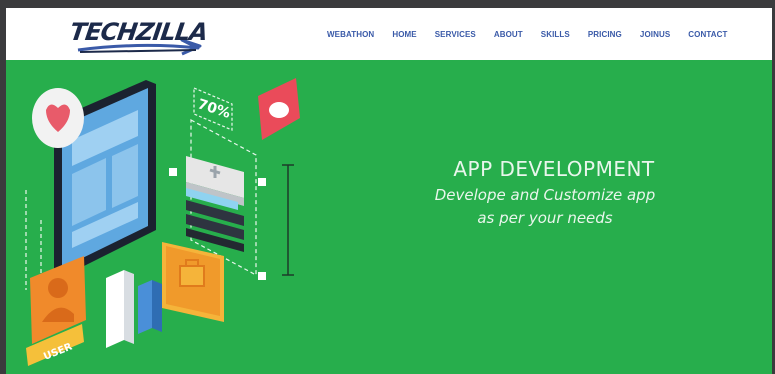 The image size is (775, 374). I want to click on nav-item-joinus: JOINUS, so click(655, 34).